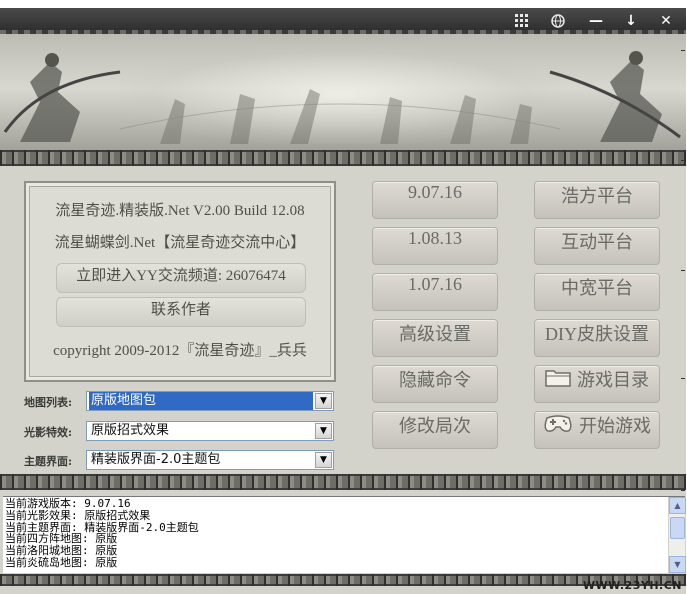 Image resolution: width=687 pixels, height=594 pixels. What do you see at coordinates (615, 96) in the screenshot?
I see `warrior-right-image` at bounding box center [615, 96].